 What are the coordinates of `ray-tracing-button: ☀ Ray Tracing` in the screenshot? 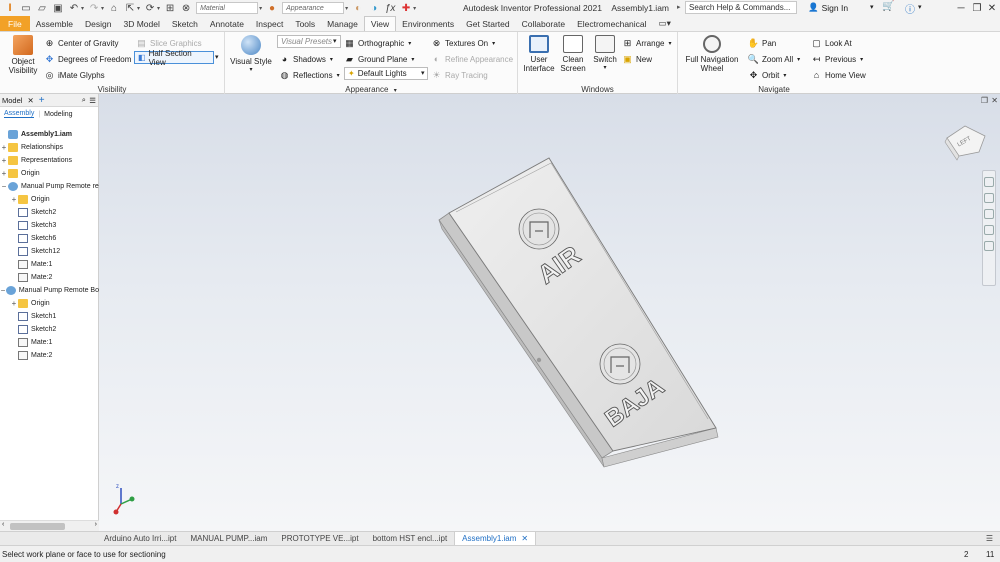 It's located at (459, 75).